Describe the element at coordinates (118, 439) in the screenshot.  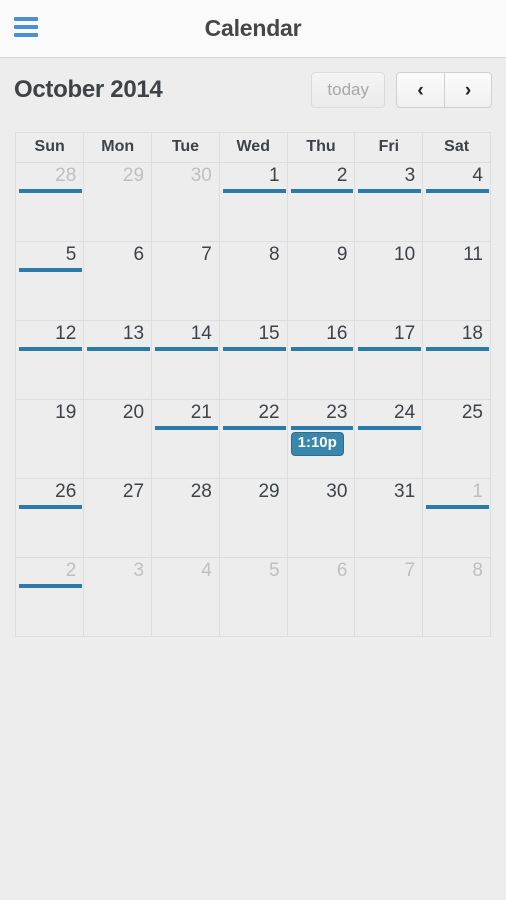
I see `calendar-day-cell: 20` at that location.